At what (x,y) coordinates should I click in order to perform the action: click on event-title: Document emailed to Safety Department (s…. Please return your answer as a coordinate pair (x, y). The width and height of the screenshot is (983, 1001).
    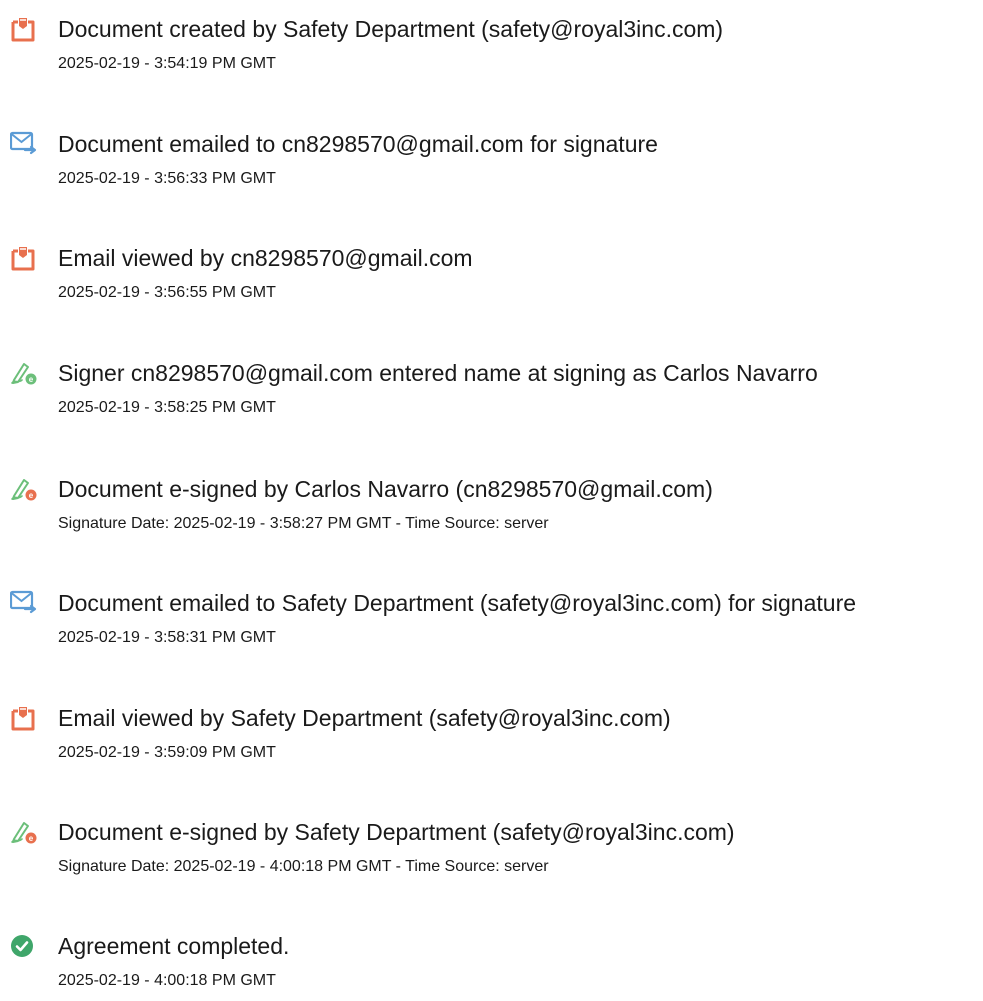
    Looking at the image, I should click on (457, 603).